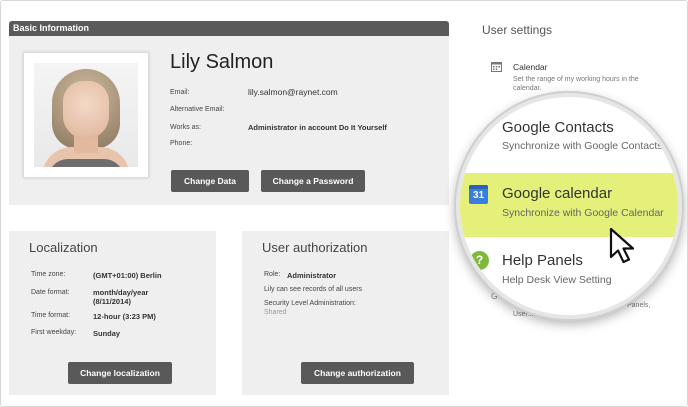 Image resolution: width=688 pixels, height=407 pixels. Describe the element at coordinates (121, 292) in the screenshot. I see `date-format-value: month/day/year` at that location.